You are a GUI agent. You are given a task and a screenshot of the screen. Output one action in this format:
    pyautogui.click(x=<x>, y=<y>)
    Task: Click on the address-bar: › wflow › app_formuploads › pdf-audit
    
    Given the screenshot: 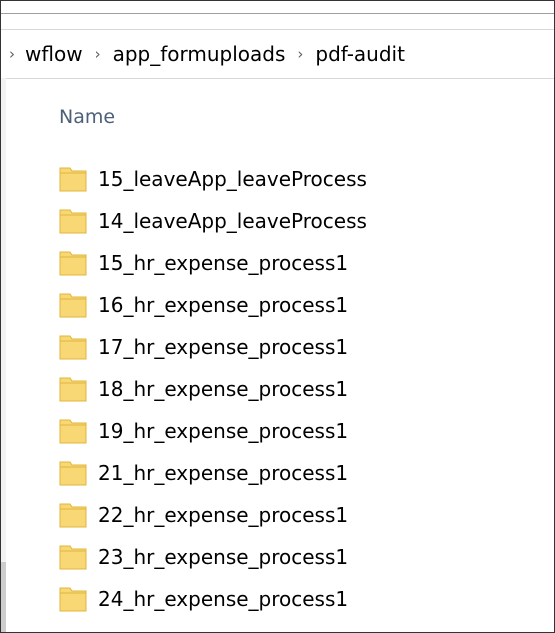 What is the action you would take?
    pyautogui.click(x=277, y=54)
    